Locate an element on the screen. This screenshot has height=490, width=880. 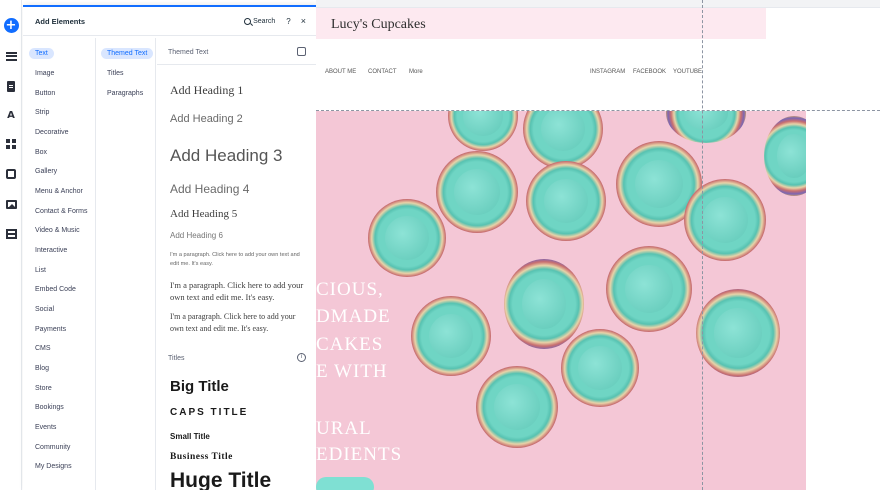
app-market-button is located at coordinates (11, 144).